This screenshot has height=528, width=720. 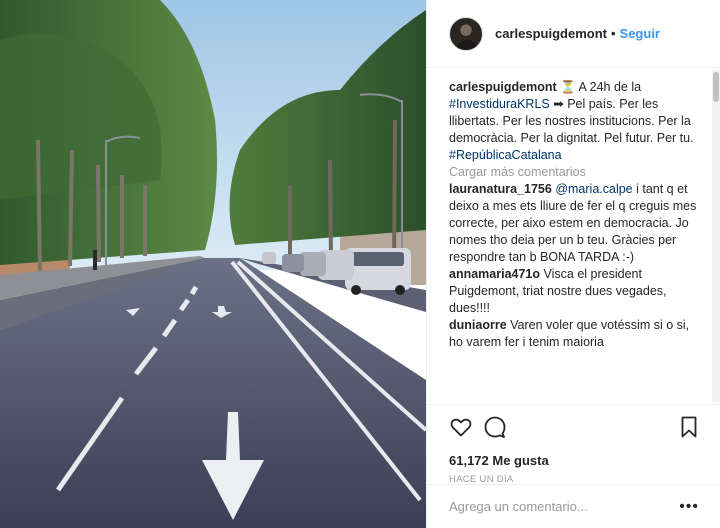 What do you see at coordinates (716, 236) in the screenshot?
I see `comments-scrollbar` at bounding box center [716, 236].